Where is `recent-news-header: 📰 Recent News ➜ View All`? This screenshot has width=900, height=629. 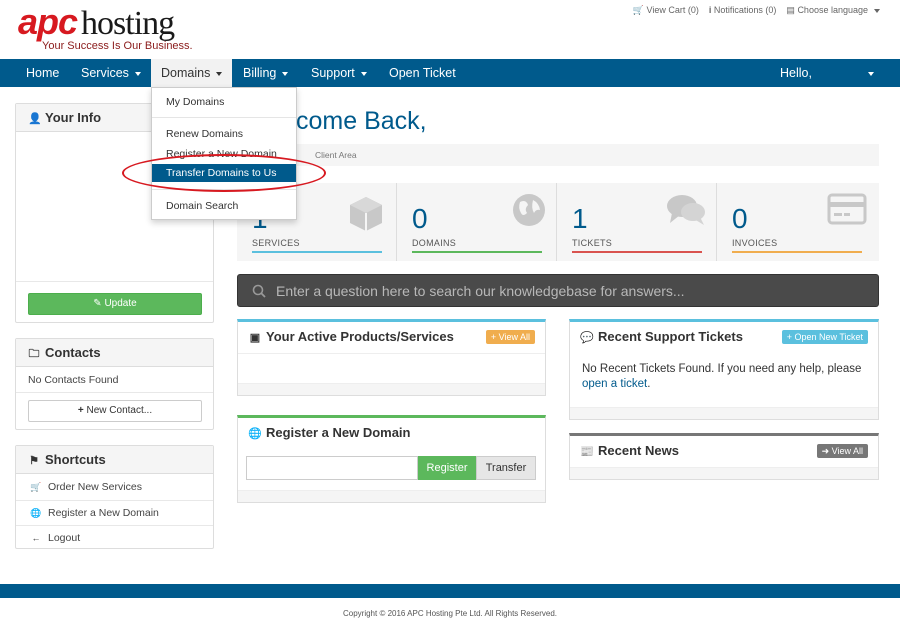
recent-news-header: 📰 Recent News ➜ View All is located at coordinates (724, 452).